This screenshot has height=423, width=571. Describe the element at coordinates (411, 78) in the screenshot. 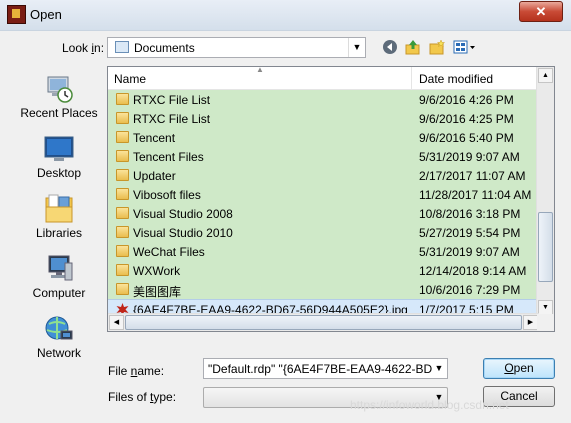

I see `column-separator` at that location.